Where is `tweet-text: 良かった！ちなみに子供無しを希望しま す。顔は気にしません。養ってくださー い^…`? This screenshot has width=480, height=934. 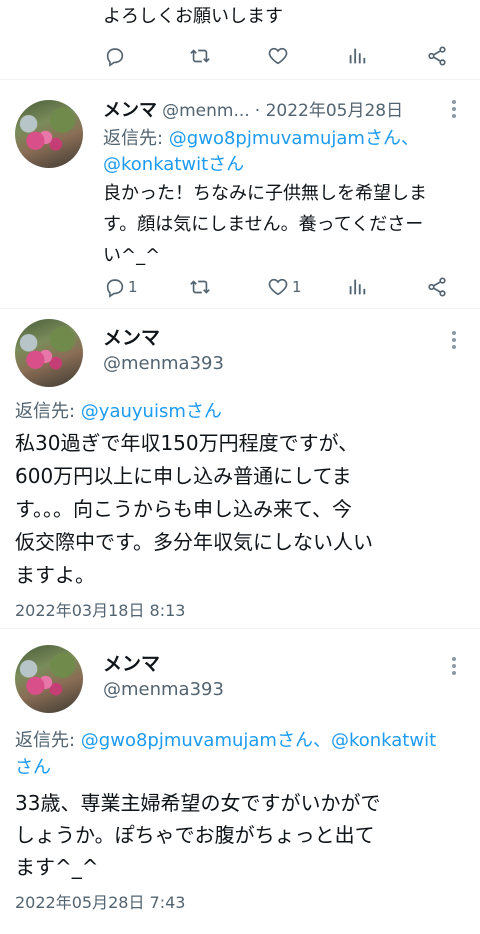 tweet-text: 良かった！ちなみに子供無しを希望しま す。顔は気にしません。養ってくださー い^… is located at coordinates (265, 224).